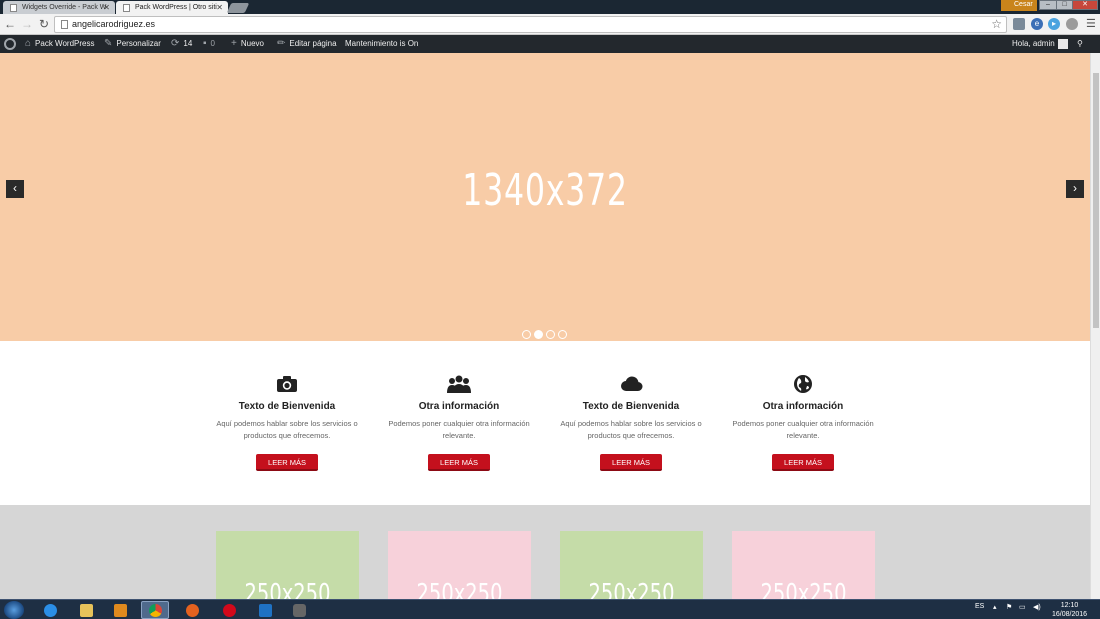 This screenshot has width=1100, height=619. I want to click on scrollbar-thumb, so click(1096, 200).